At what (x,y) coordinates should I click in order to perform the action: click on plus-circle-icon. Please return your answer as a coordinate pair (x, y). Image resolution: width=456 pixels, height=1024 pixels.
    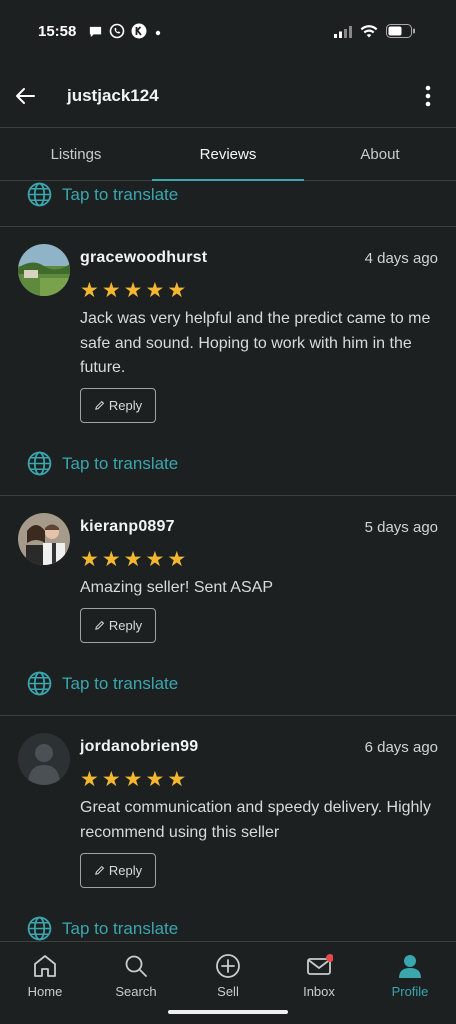
    Looking at the image, I should click on (228, 966).